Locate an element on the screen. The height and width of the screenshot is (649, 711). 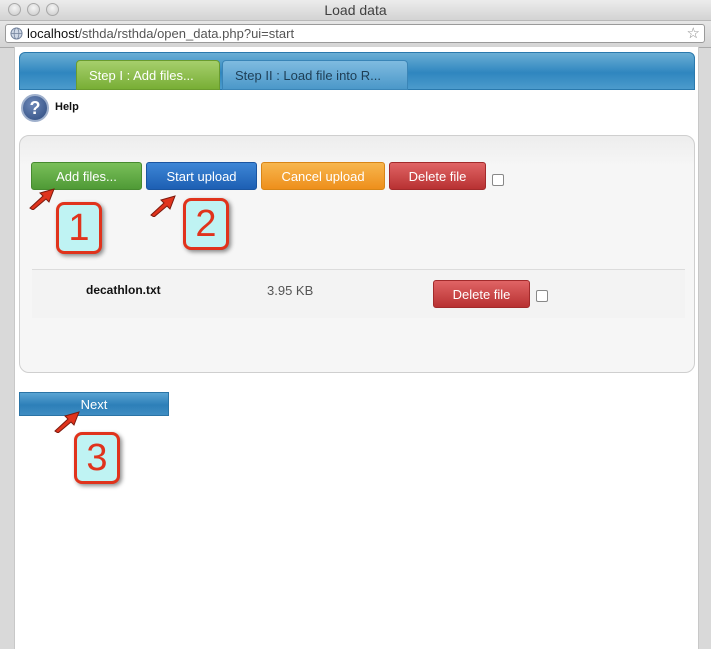
help-label: Help is located at coordinates (67, 107).